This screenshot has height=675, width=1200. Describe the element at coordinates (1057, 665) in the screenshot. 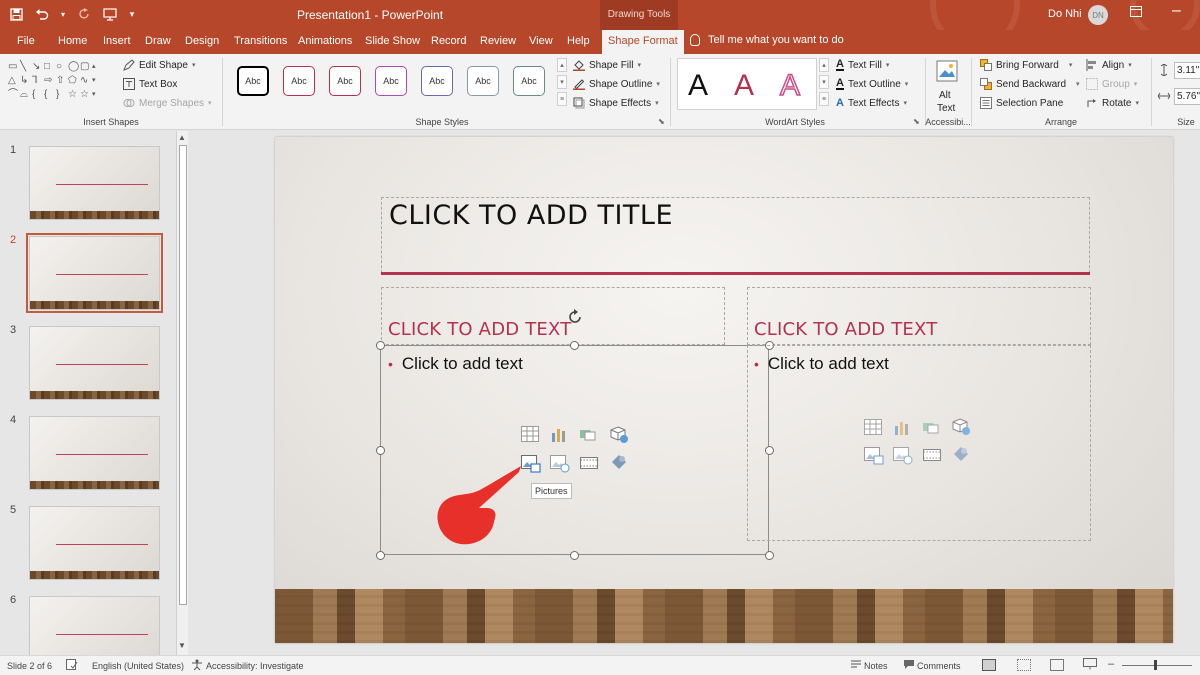

I see `reading-view-icon` at that location.